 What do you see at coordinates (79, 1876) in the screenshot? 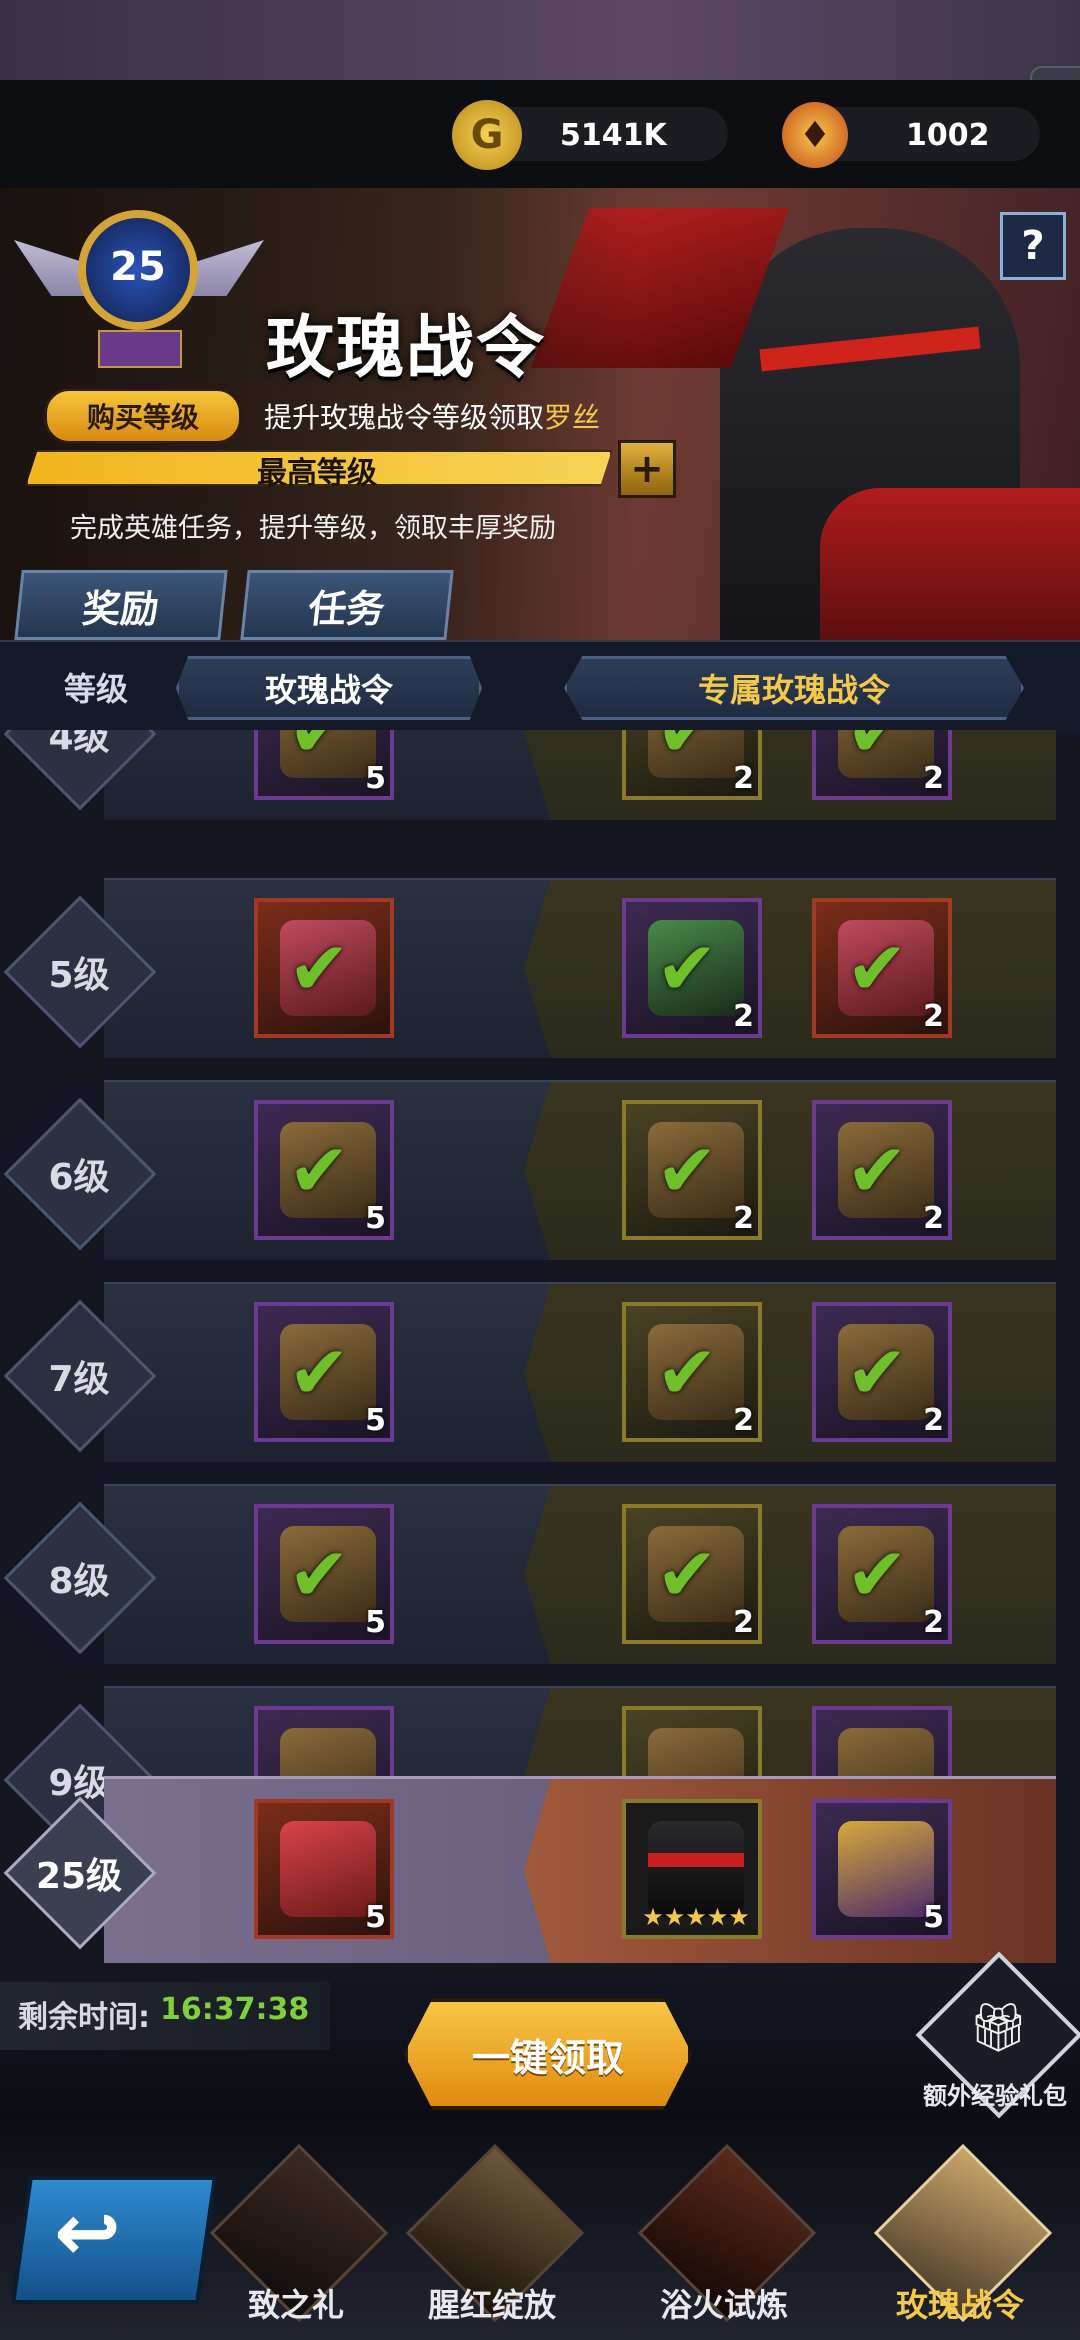
I see `row-level: 25级` at bounding box center [79, 1876].